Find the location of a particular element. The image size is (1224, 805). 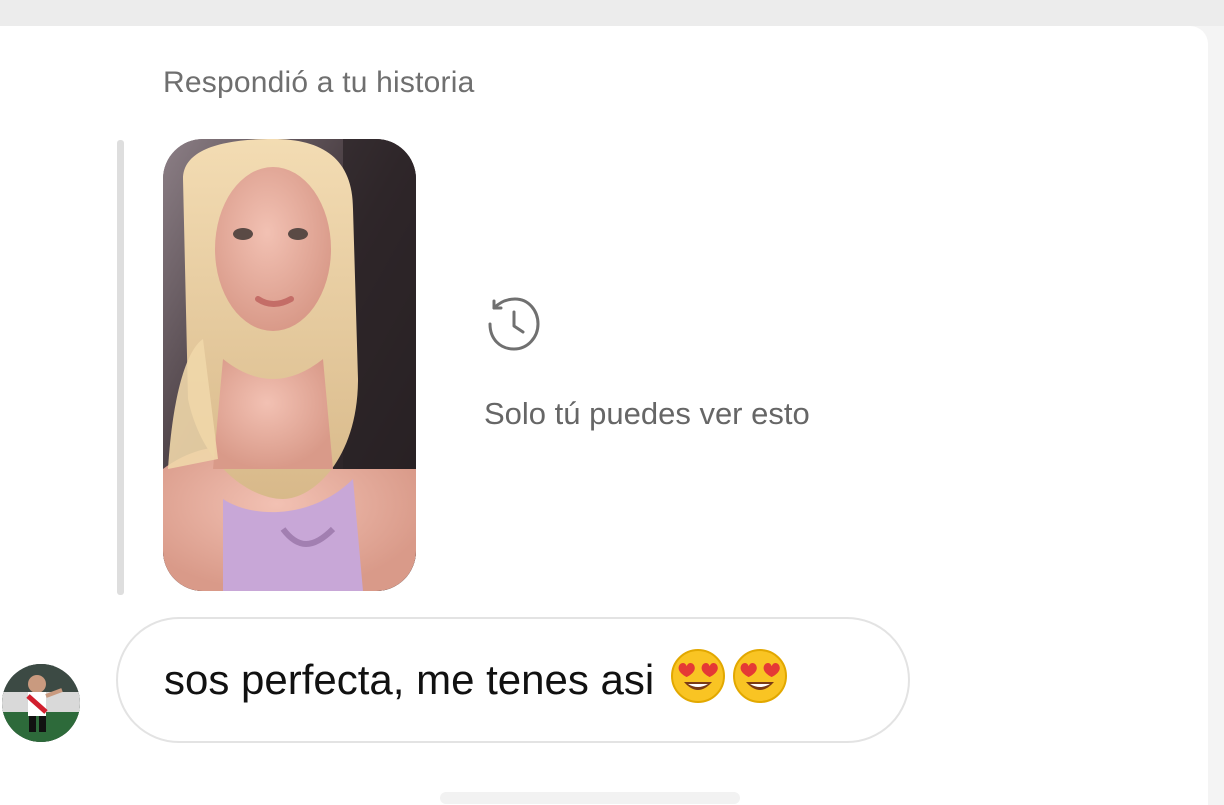

story-photo is located at coordinates (289, 365).